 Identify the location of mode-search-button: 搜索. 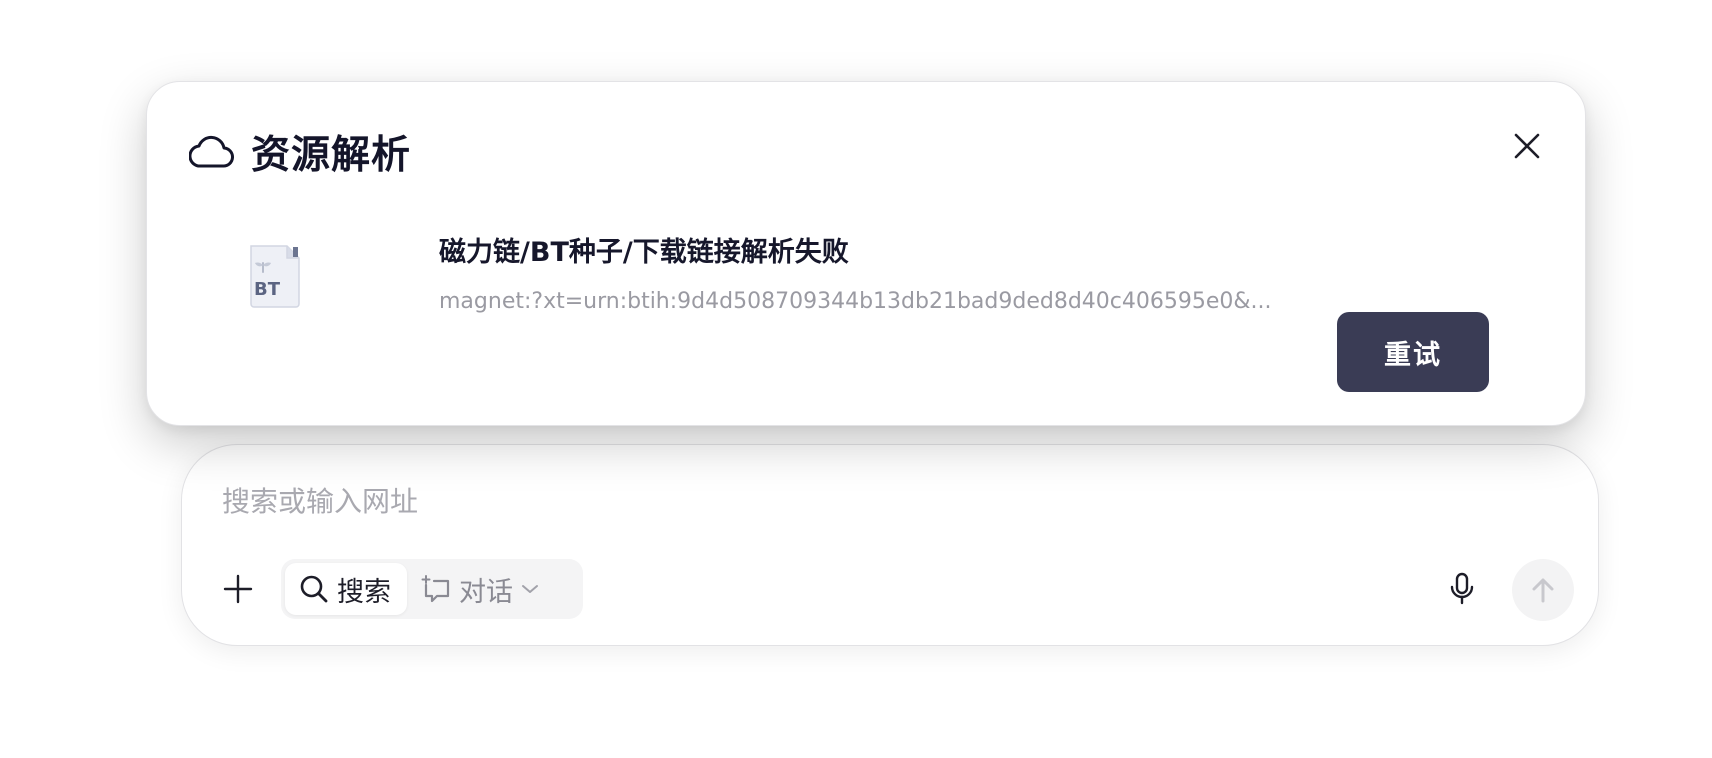
(346, 589).